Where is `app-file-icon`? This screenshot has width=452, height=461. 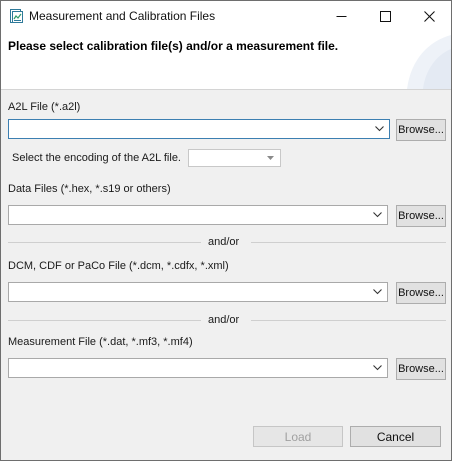 app-file-icon is located at coordinates (16, 16).